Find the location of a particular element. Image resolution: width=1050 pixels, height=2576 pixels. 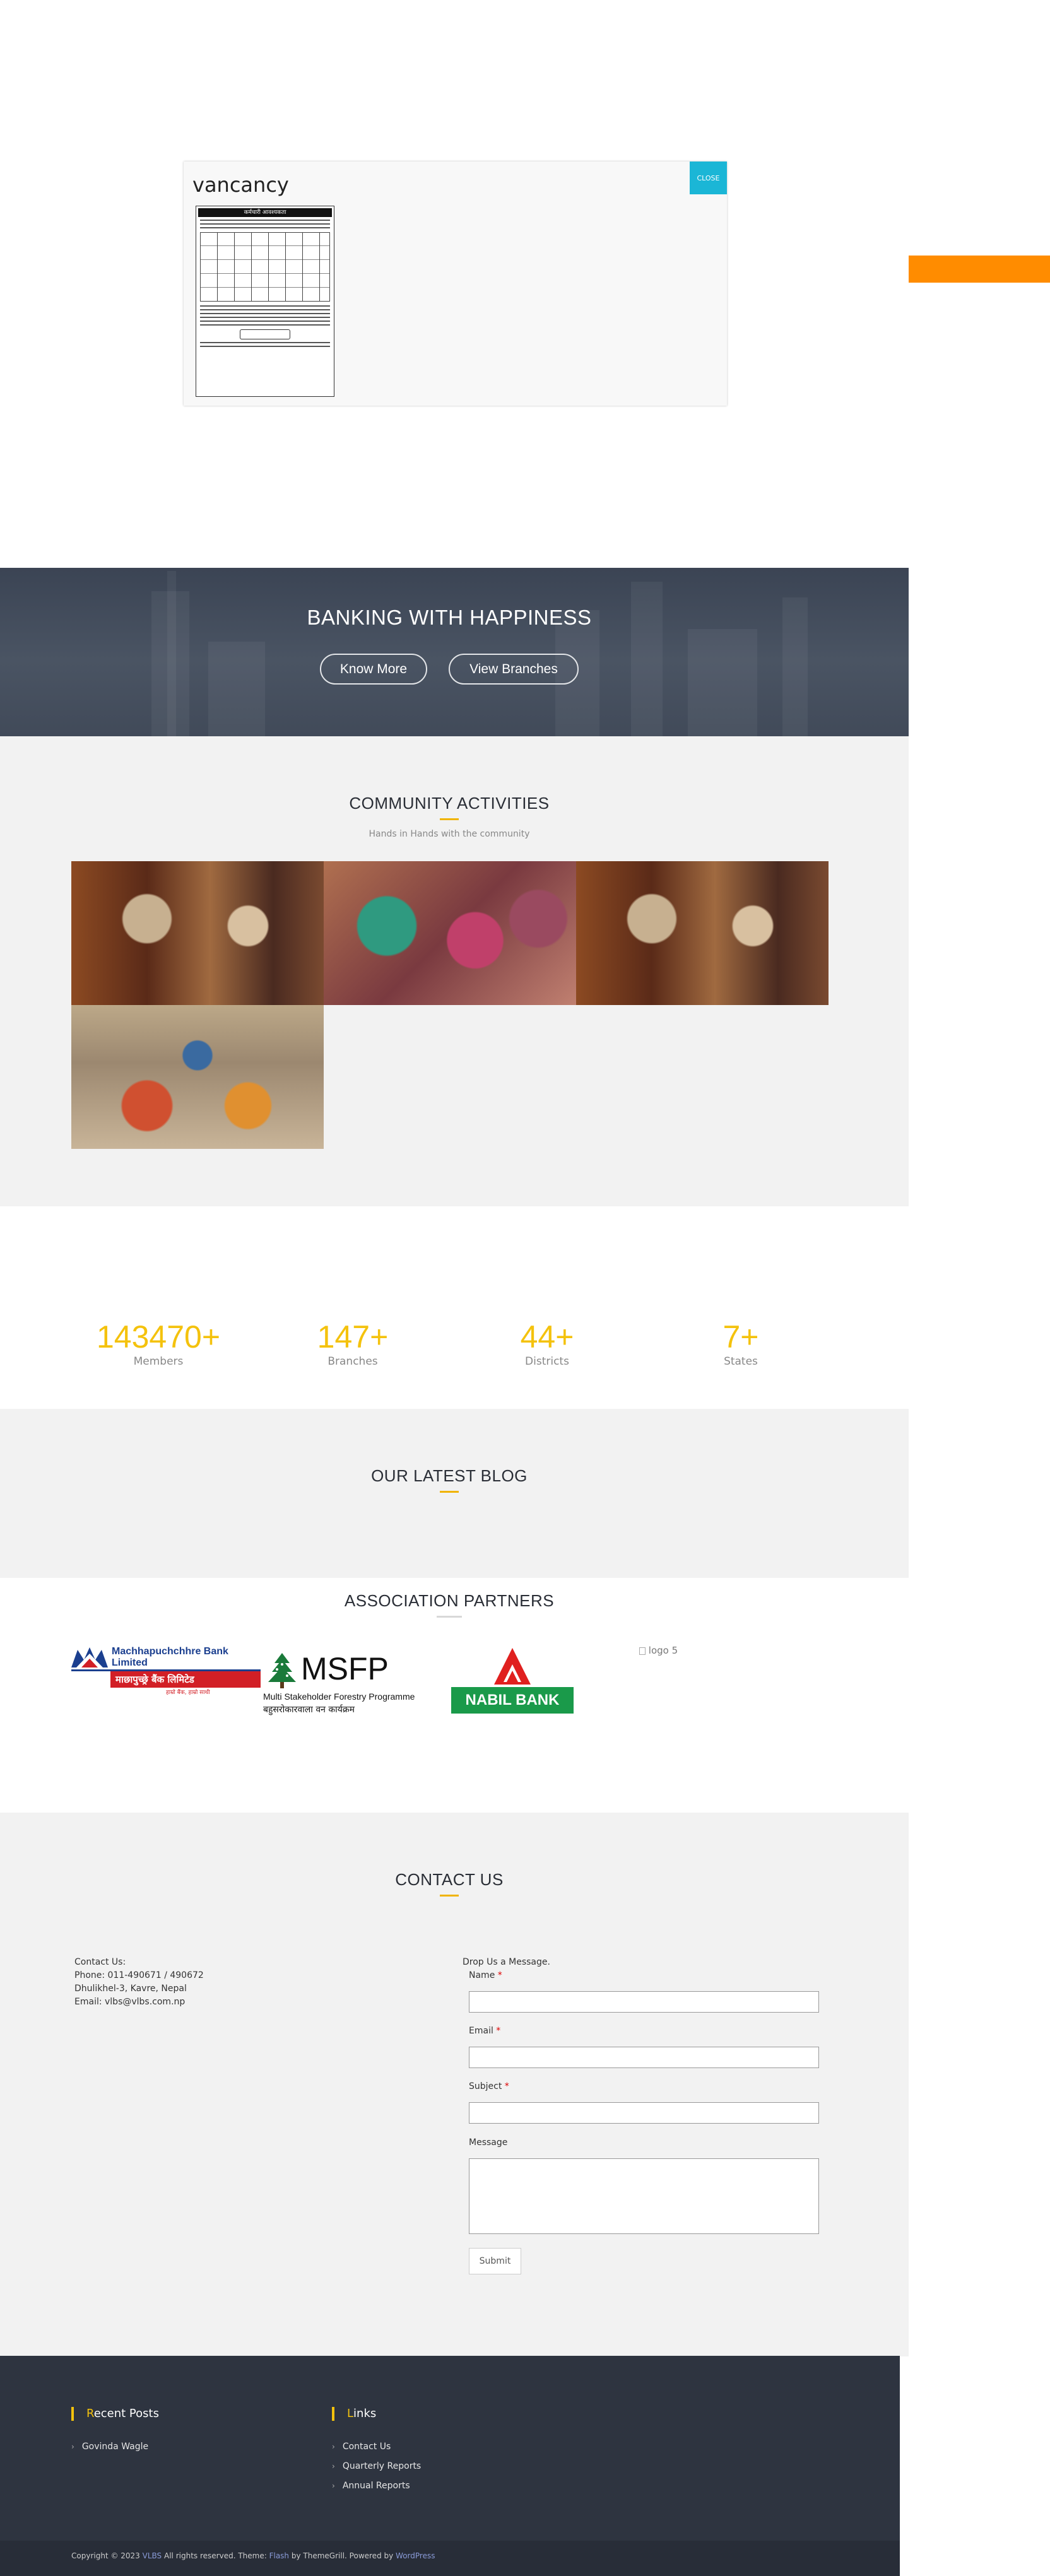

contact-address: Dhulikhel-3, Kavre, Nepal is located at coordinates (130, 1989).